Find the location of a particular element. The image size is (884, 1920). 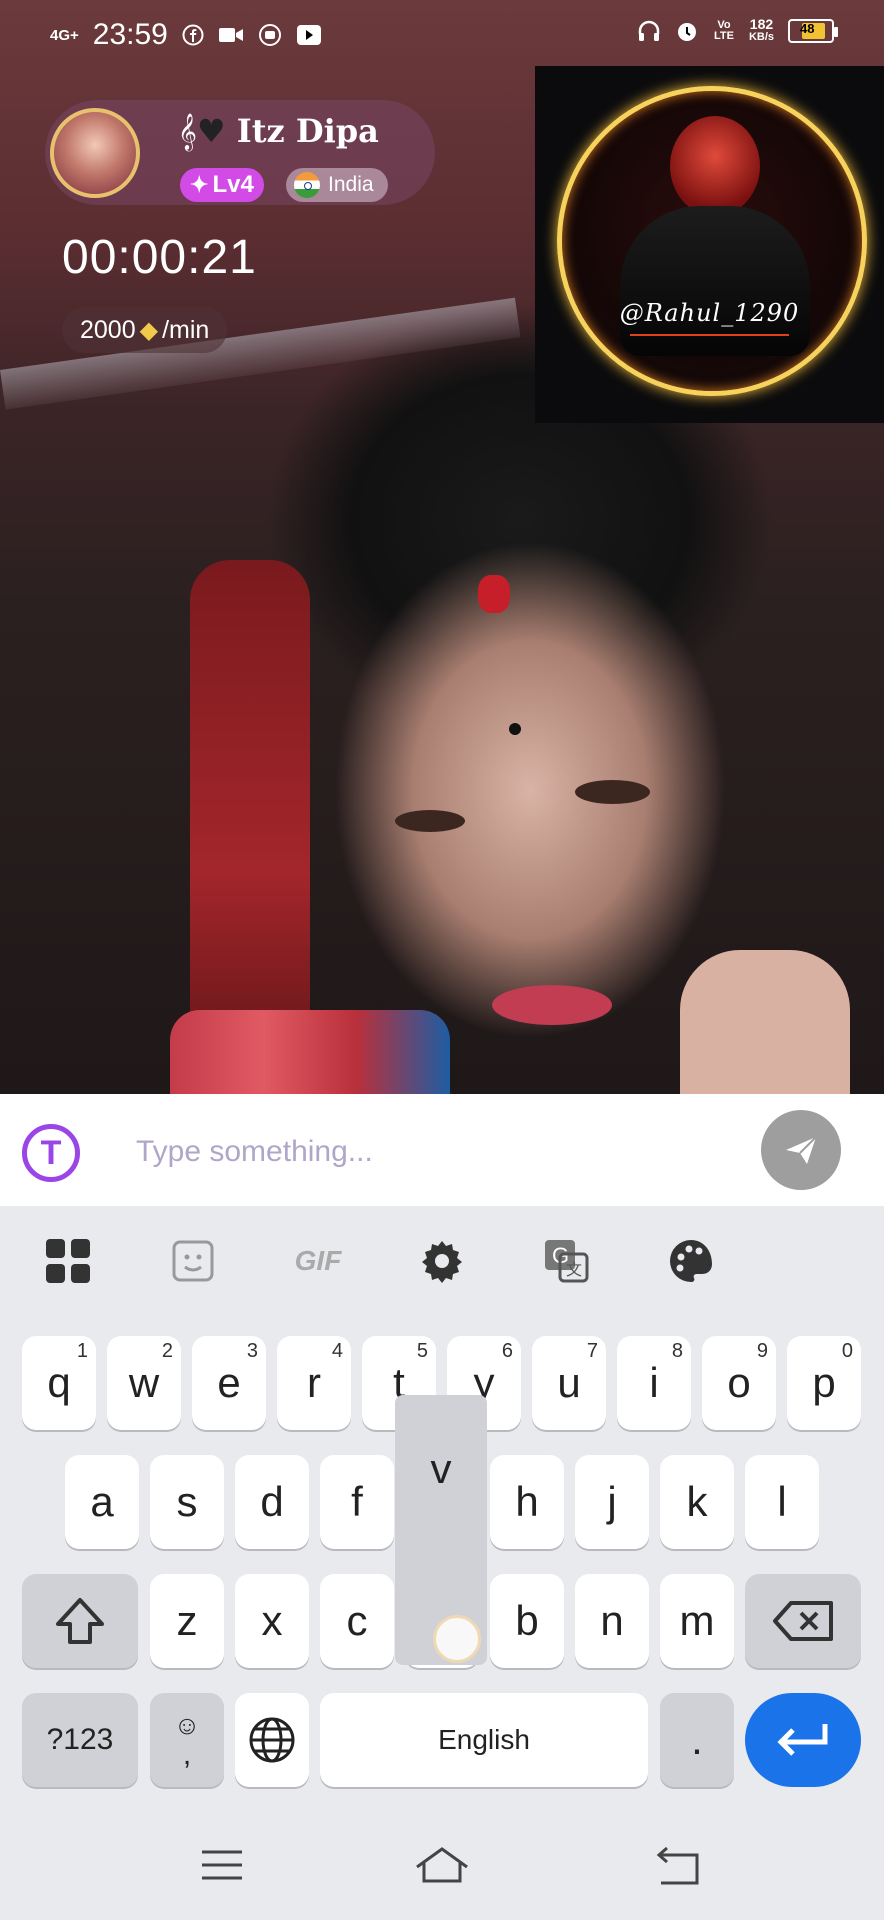

key-p: p0 is located at coordinates (824, 1383).